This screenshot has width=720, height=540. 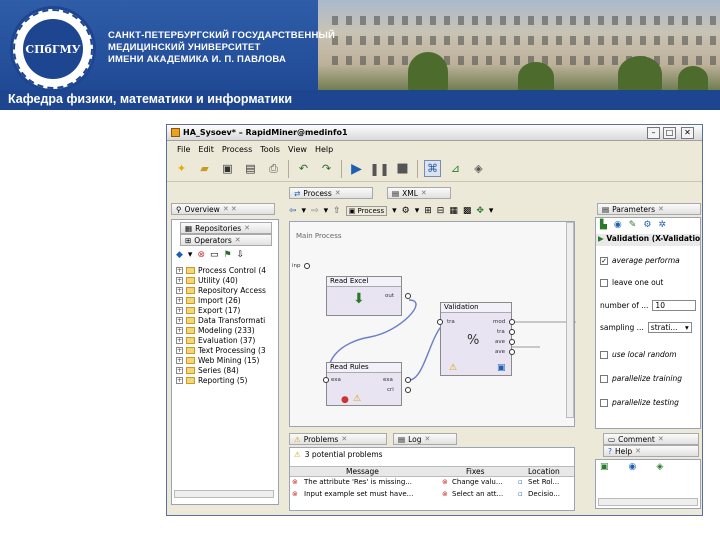 What do you see at coordinates (603, 225) in the screenshot?
I see `operator-info-icon: ▙` at bounding box center [603, 225].